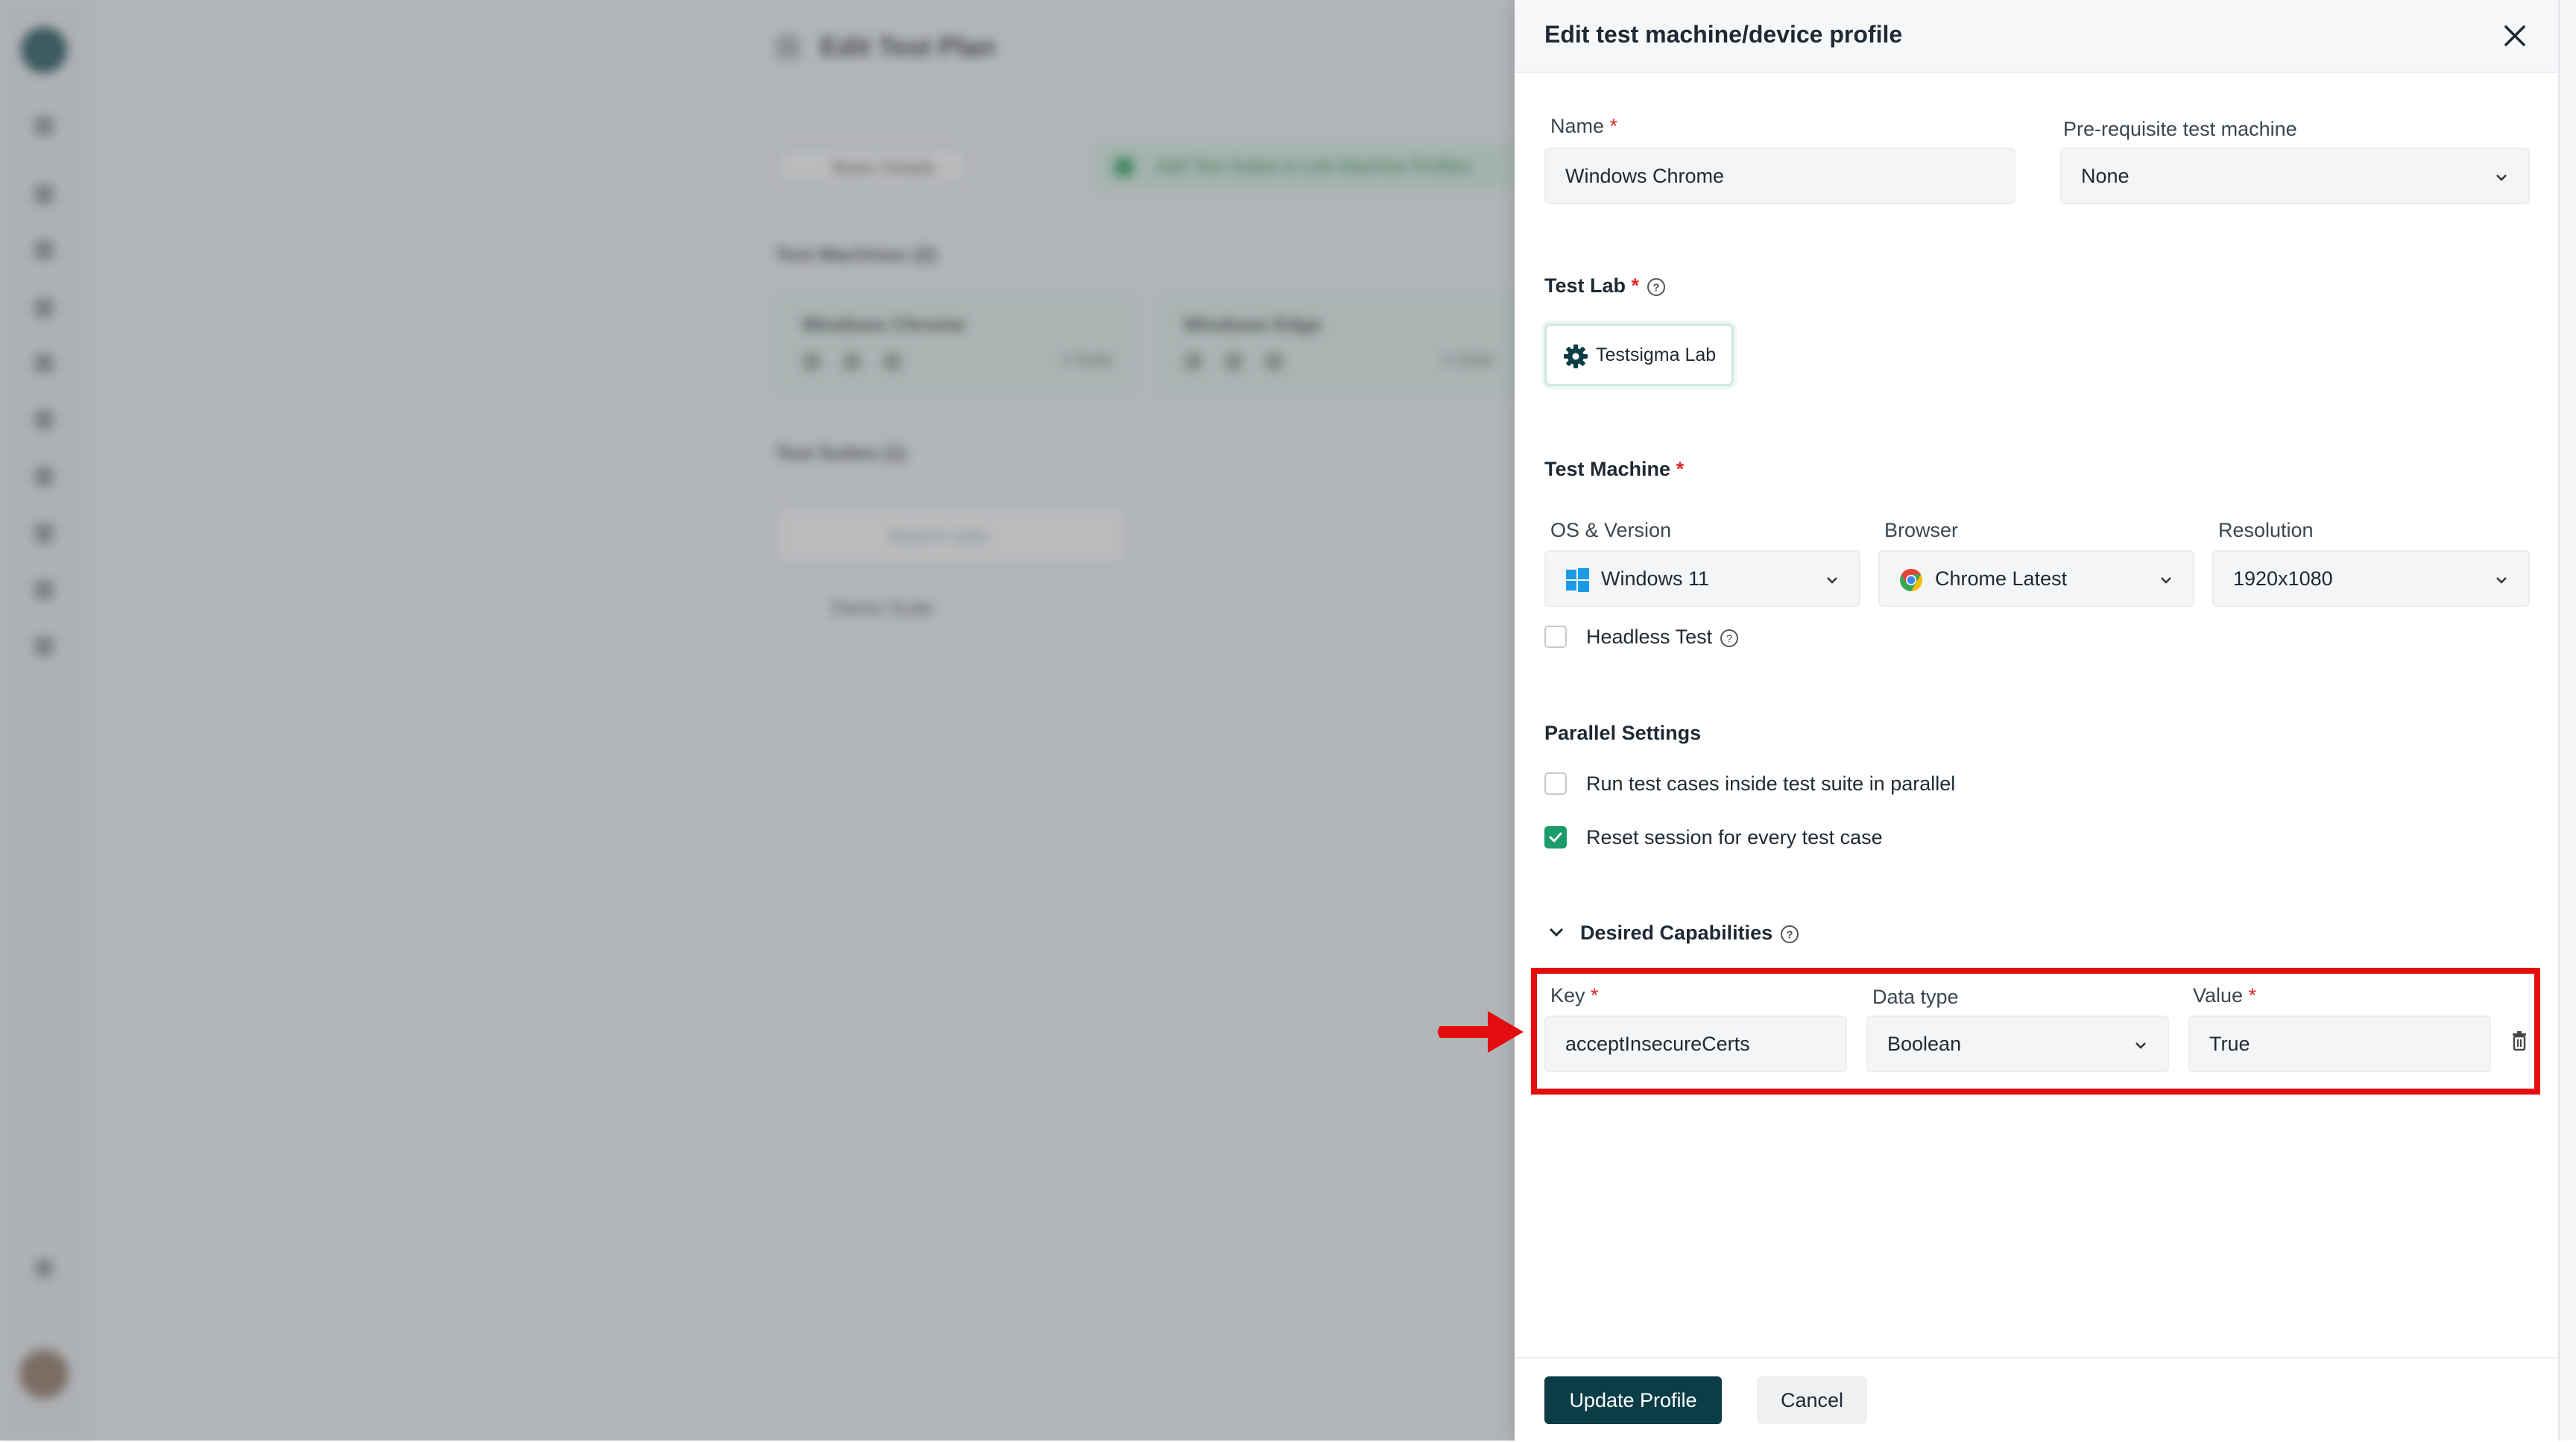 The height and width of the screenshot is (1442, 2576). Describe the element at coordinates (1689, 934) in the screenshot. I see `desired-capabilities-heading: Desired Capabilities?` at that location.